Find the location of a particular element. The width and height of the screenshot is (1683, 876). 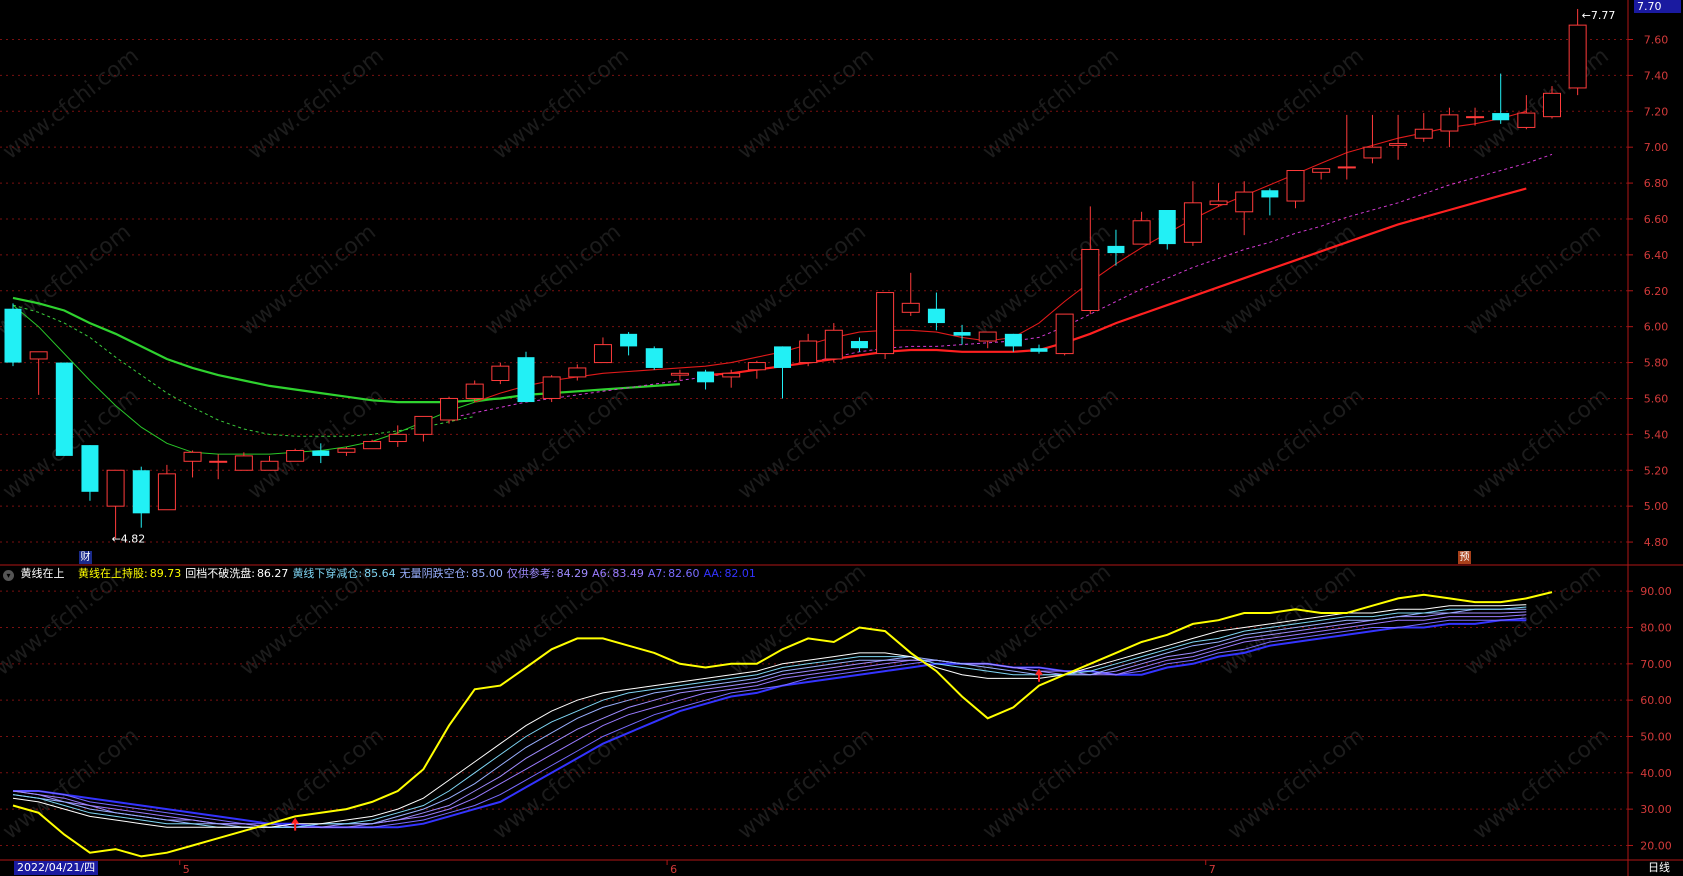

price-tick-label: 6.60 is located at coordinates (1656, 219).